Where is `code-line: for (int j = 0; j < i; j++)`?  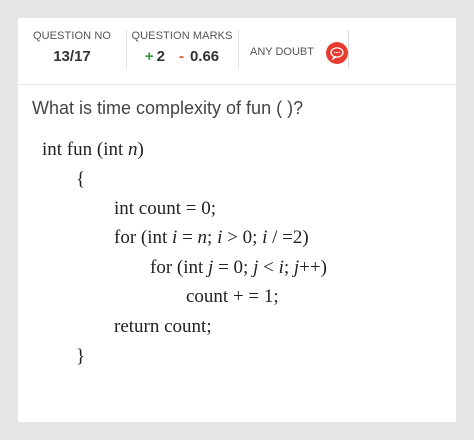
code-line: for (int j = 0; j < i; j++) is located at coordinates (238, 267).